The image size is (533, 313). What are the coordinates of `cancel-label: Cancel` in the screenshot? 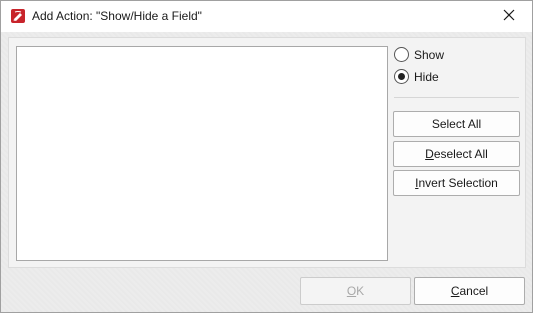 It's located at (469, 291).